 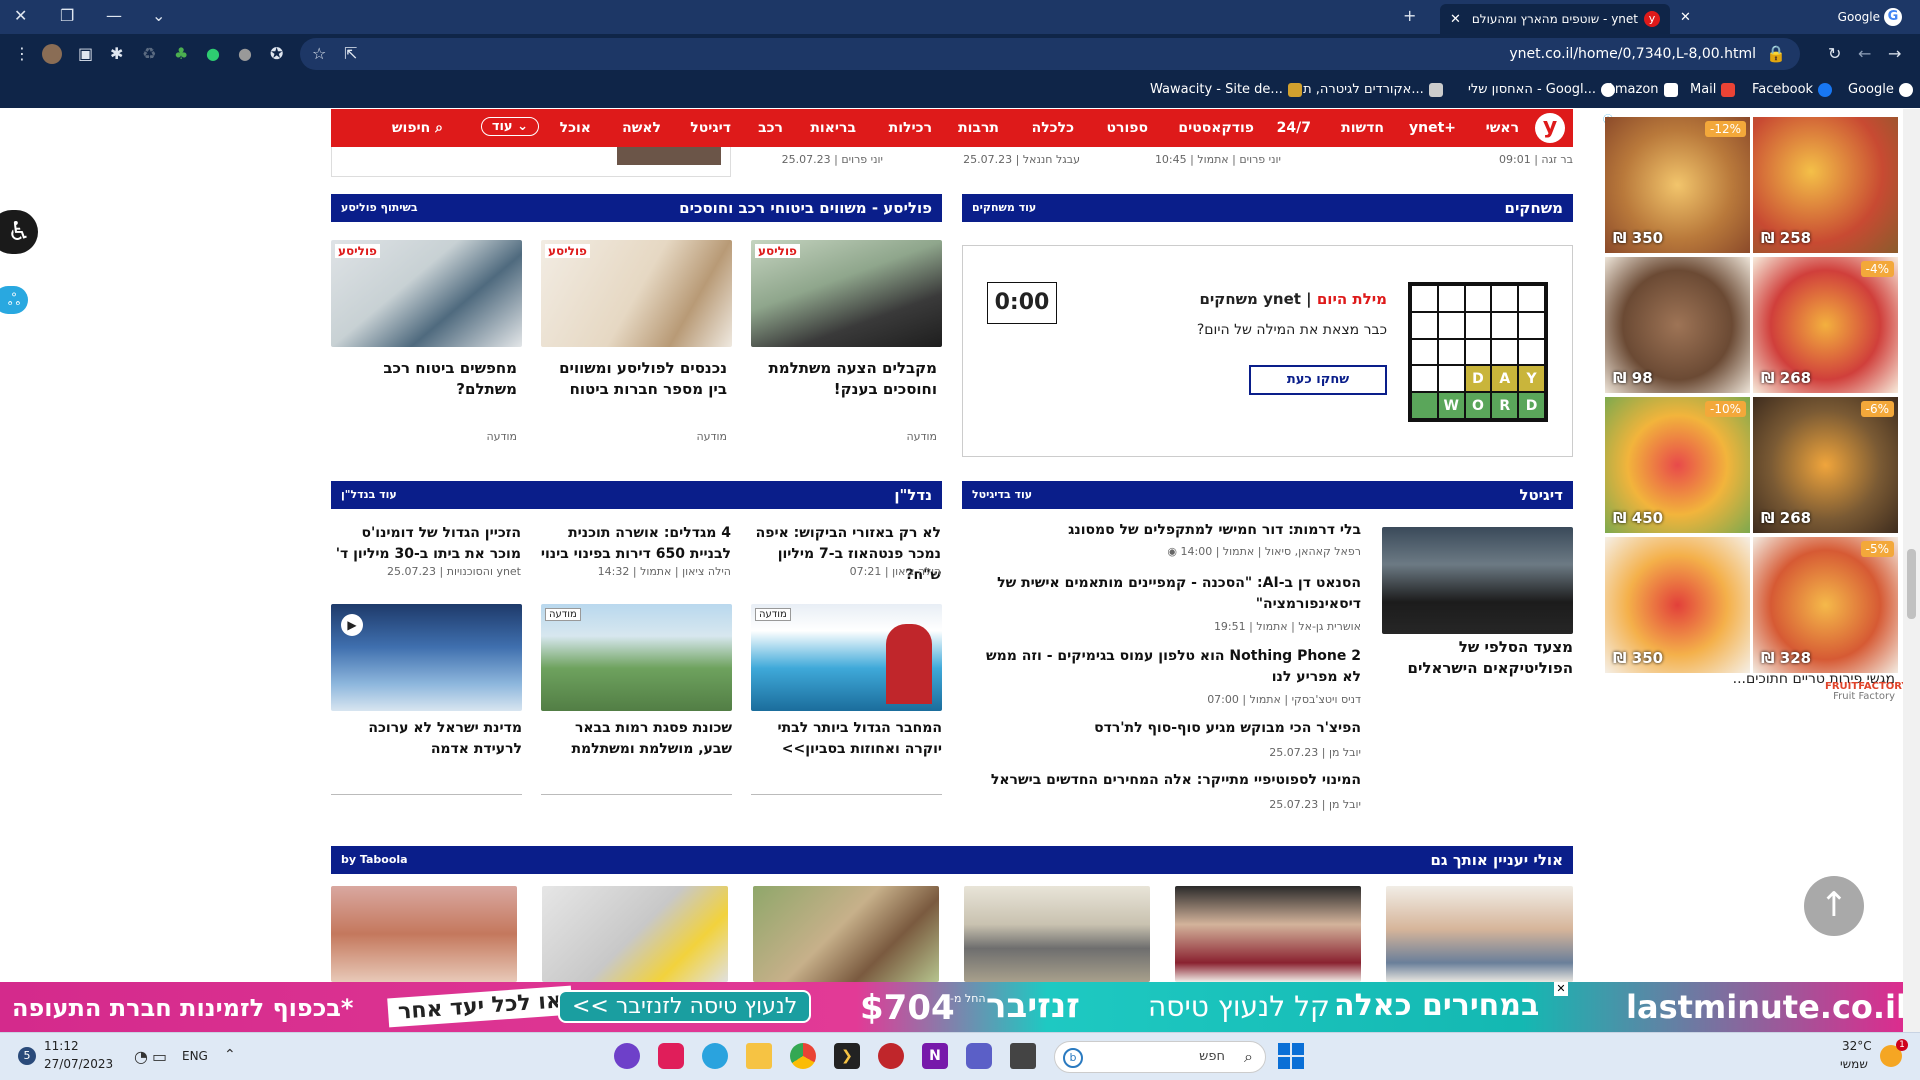 What do you see at coordinates (1002, 494) in the screenshot?
I see `digital-more-link: עוד בדיגיטל` at bounding box center [1002, 494].